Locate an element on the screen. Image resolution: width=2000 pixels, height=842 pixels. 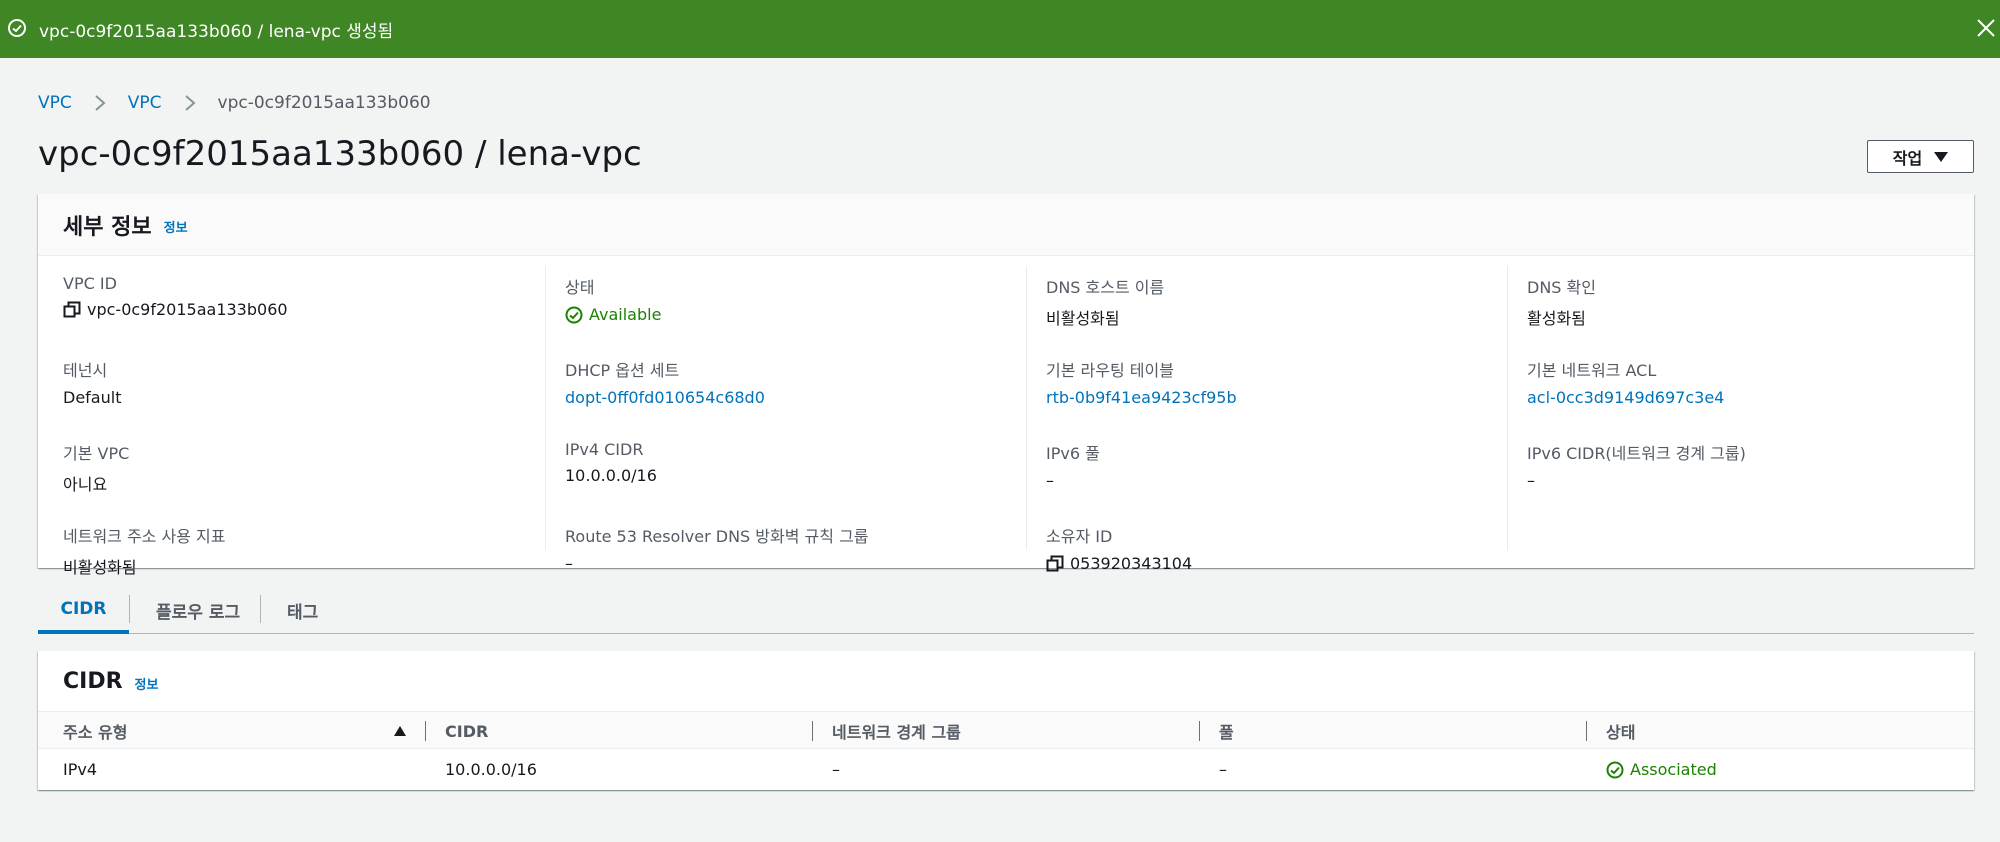
breadcrumb-vpc-list: VPC is located at coordinates (145, 103).